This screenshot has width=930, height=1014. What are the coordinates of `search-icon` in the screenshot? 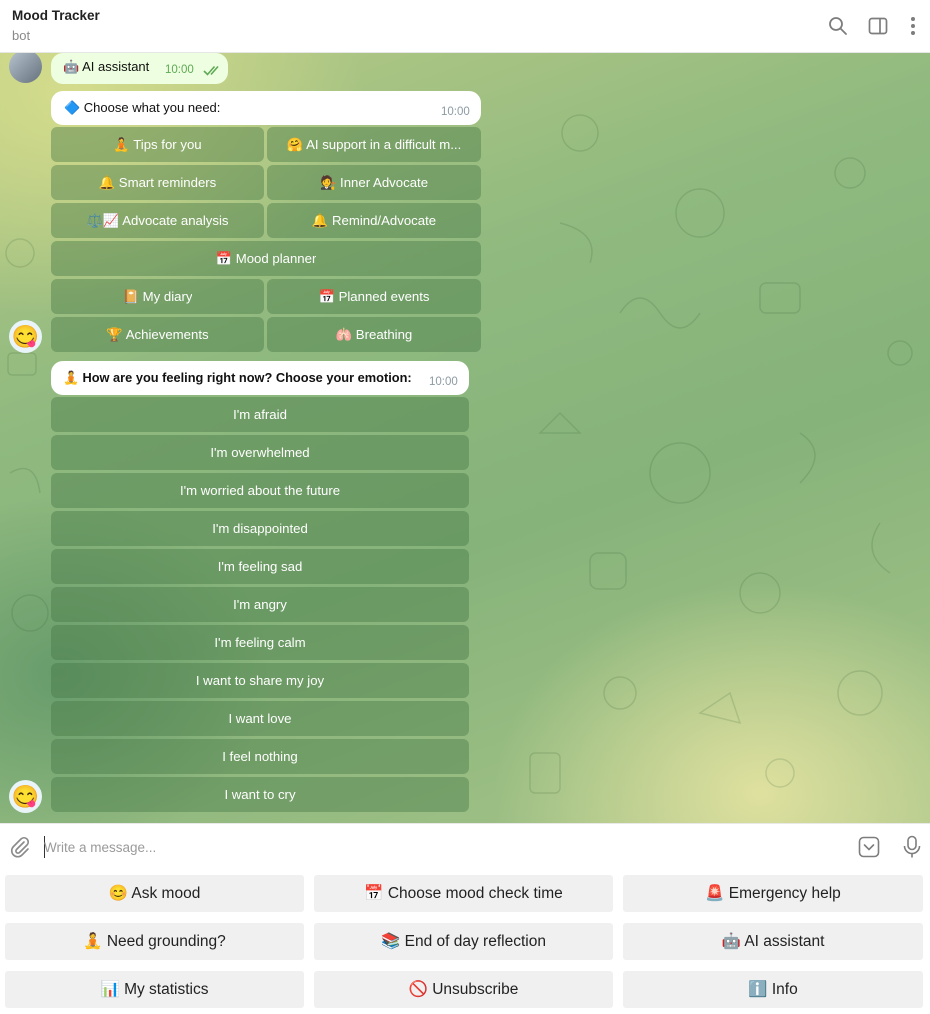 It's located at (838, 26).